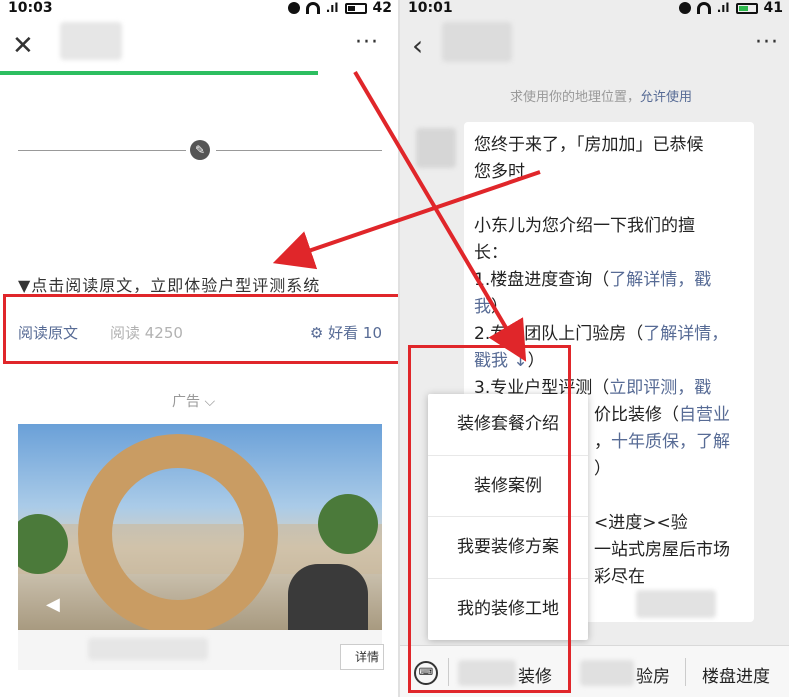 This screenshot has height=697, width=789. What do you see at coordinates (685, 672) in the screenshot?
I see `tab-divider` at bounding box center [685, 672].